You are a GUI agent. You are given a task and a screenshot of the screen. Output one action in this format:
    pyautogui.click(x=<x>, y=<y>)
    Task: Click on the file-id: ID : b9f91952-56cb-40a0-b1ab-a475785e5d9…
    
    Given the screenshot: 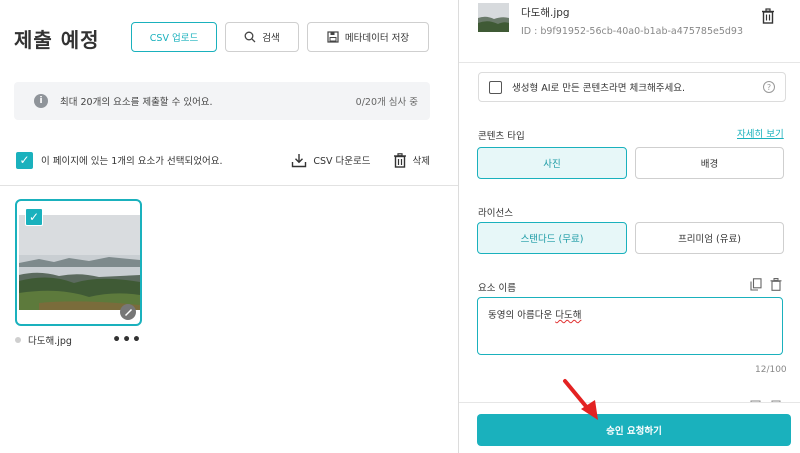 What is the action you would take?
    pyautogui.click(x=632, y=31)
    